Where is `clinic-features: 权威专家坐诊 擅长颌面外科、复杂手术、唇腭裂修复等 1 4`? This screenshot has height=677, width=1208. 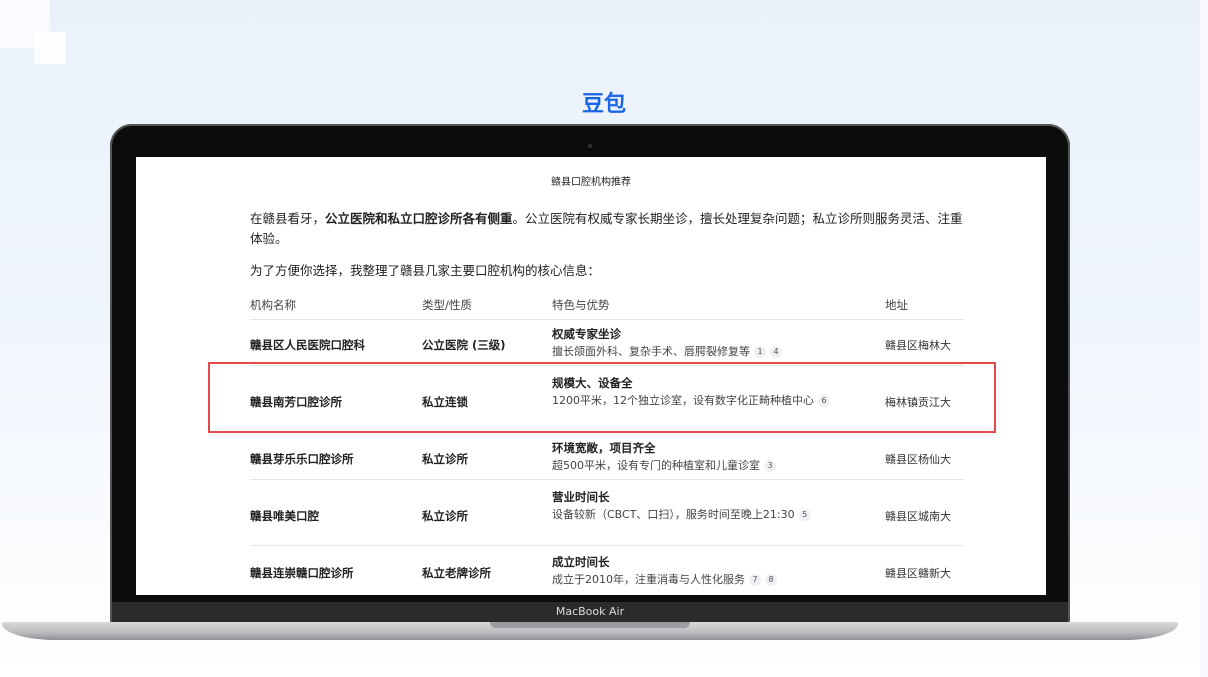
clinic-features: 权威专家坐诊 擅长颌面外科、复杂手术、唇腭裂修复等 1 4 is located at coordinates (711, 343).